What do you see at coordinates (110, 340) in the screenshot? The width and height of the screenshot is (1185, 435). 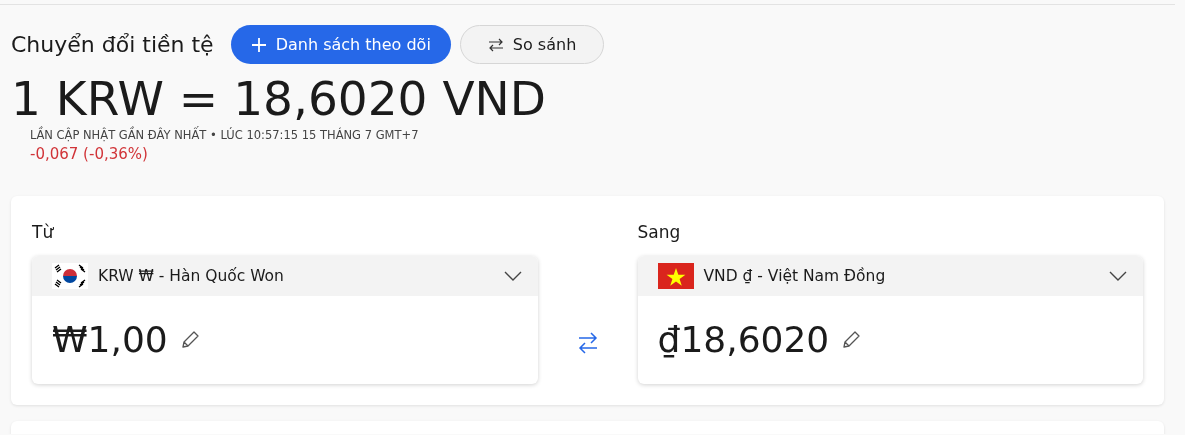 I see `amount-value: ₩1,00` at bounding box center [110, 340].